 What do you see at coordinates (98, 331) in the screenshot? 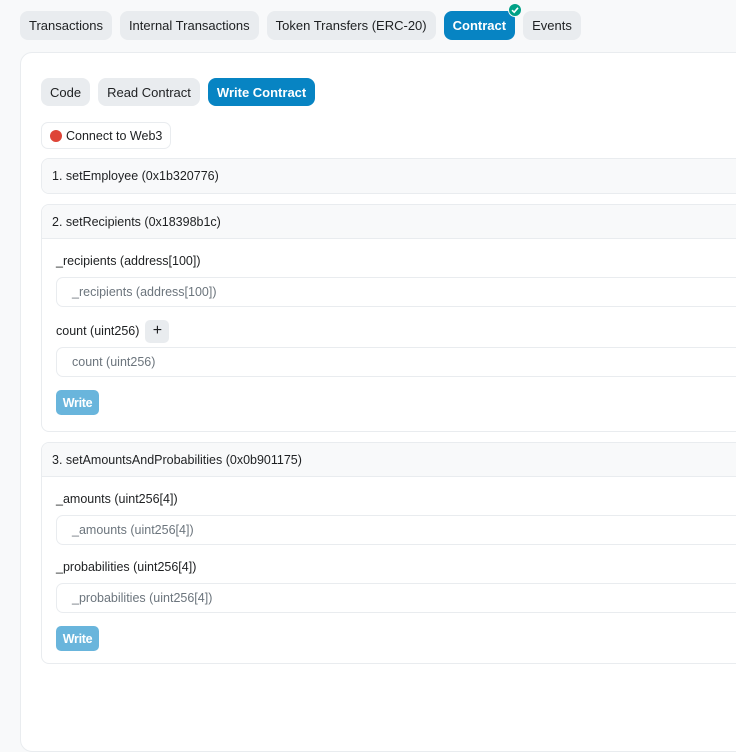
I see `param-label-text: count (uint256)` at bounding box center [98, 331].